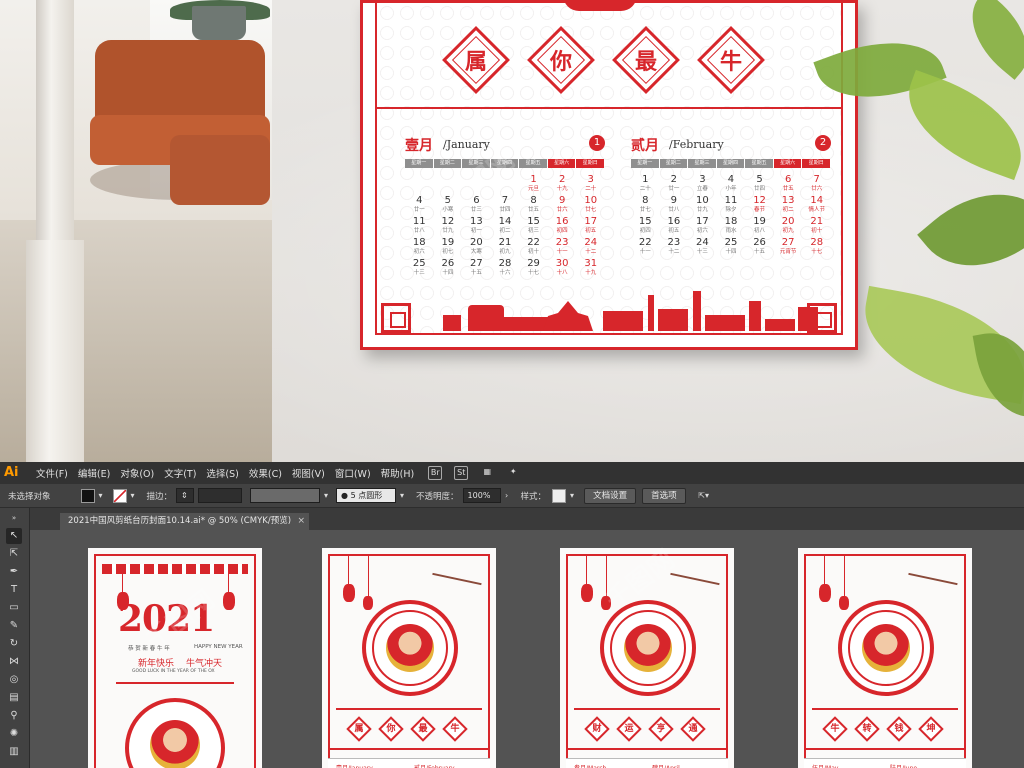 The width and height of the screenshot is (1024, 768). Describe the element at coordinates (52, 473) in the screenshot. I see `menu-file: 文件(F)` at that location.